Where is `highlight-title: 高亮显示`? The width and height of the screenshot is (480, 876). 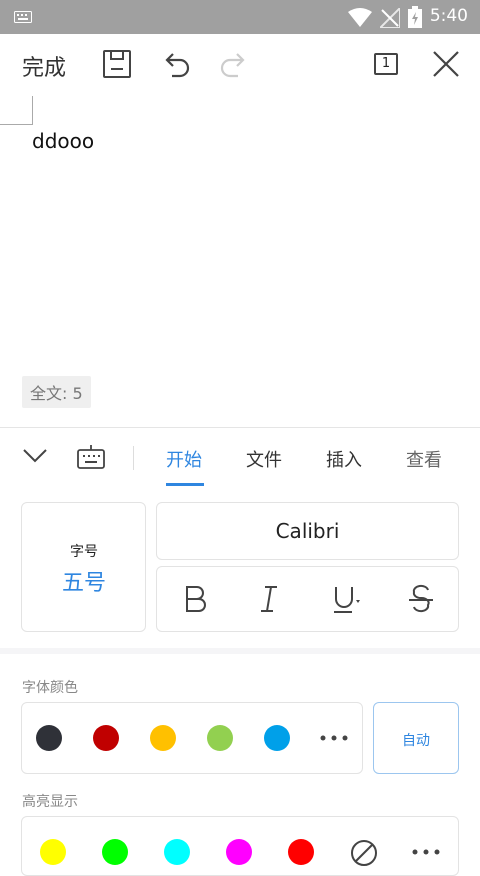
highlight-title: 高亮显示 is located at coordinates (50, 802).